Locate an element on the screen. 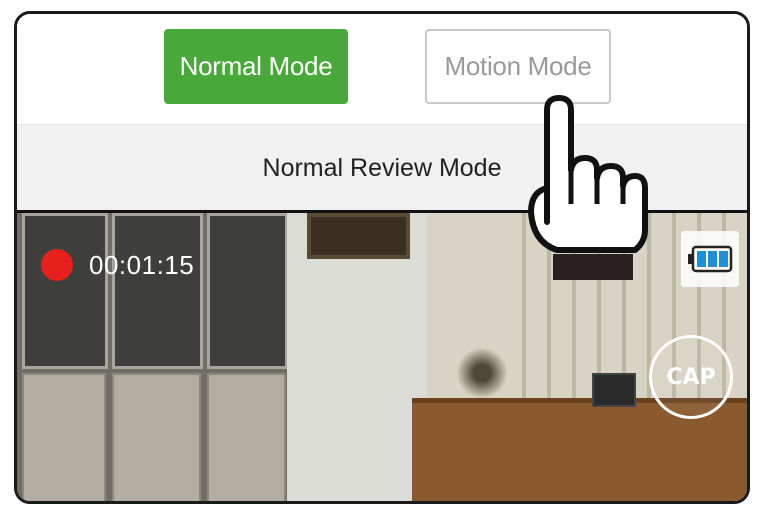  review-mode-label: Normal Review Mode is located at coordinates (382, 167).